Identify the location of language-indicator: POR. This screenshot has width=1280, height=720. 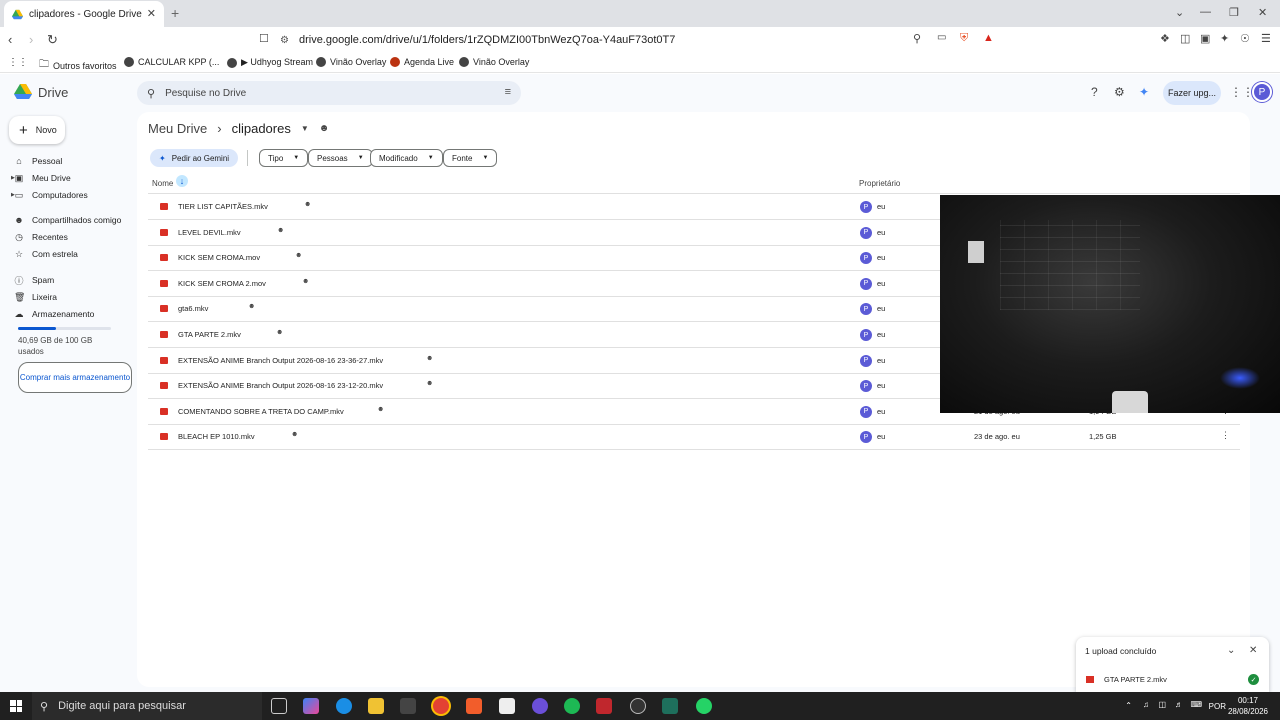
(1217, 706).